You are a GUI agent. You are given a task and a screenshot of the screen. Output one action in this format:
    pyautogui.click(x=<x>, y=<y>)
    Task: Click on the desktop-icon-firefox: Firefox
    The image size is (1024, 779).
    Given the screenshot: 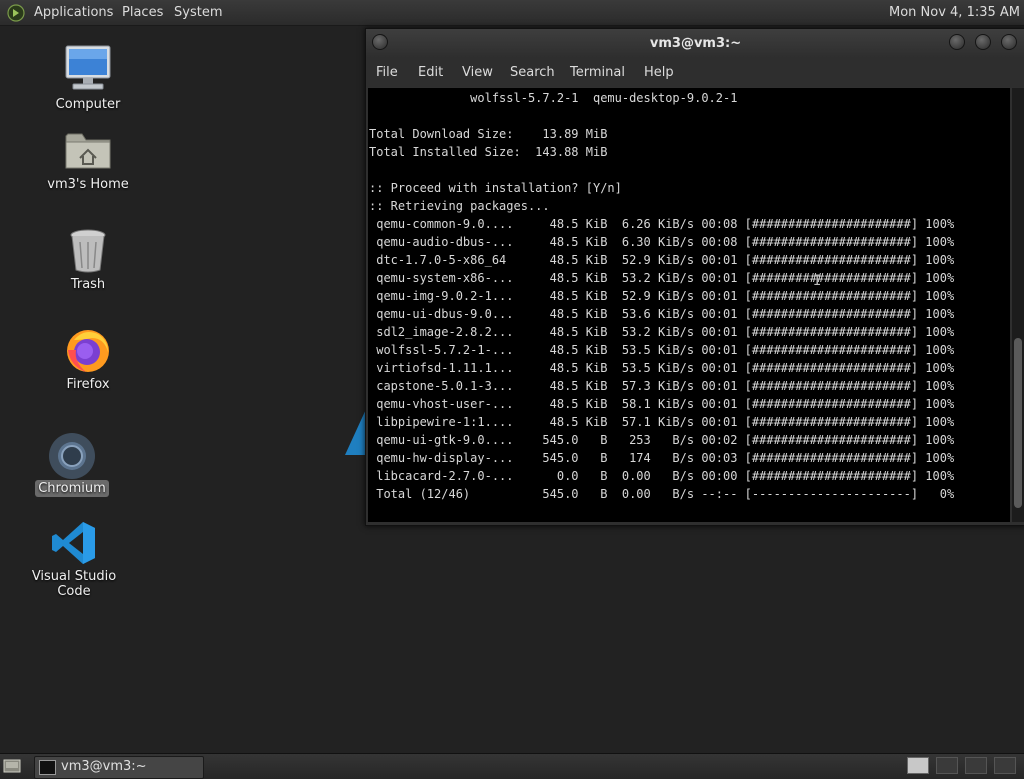 What is the action you would take?
    pyautogui.click(x=88, y=361)
    